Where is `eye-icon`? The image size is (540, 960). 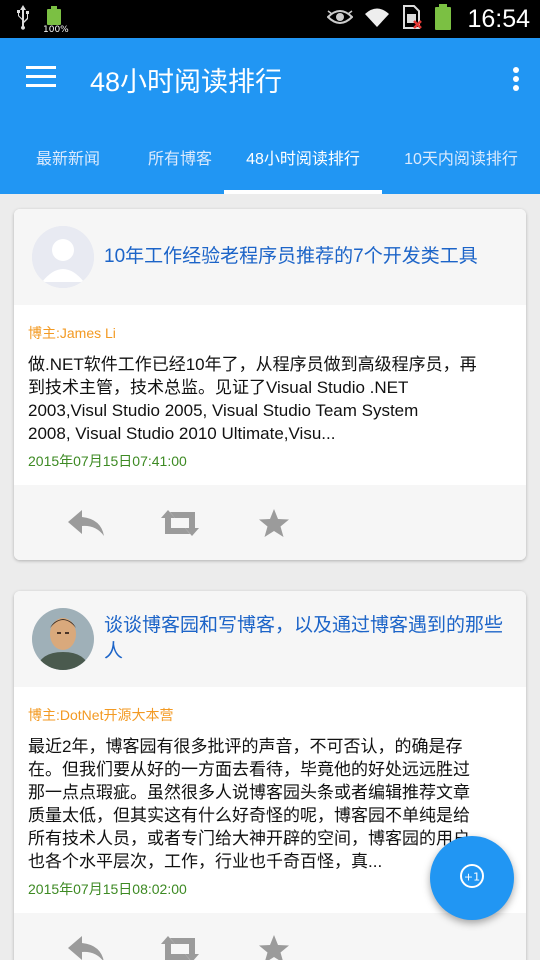
eye-icon is located at coordinates (340, 19).